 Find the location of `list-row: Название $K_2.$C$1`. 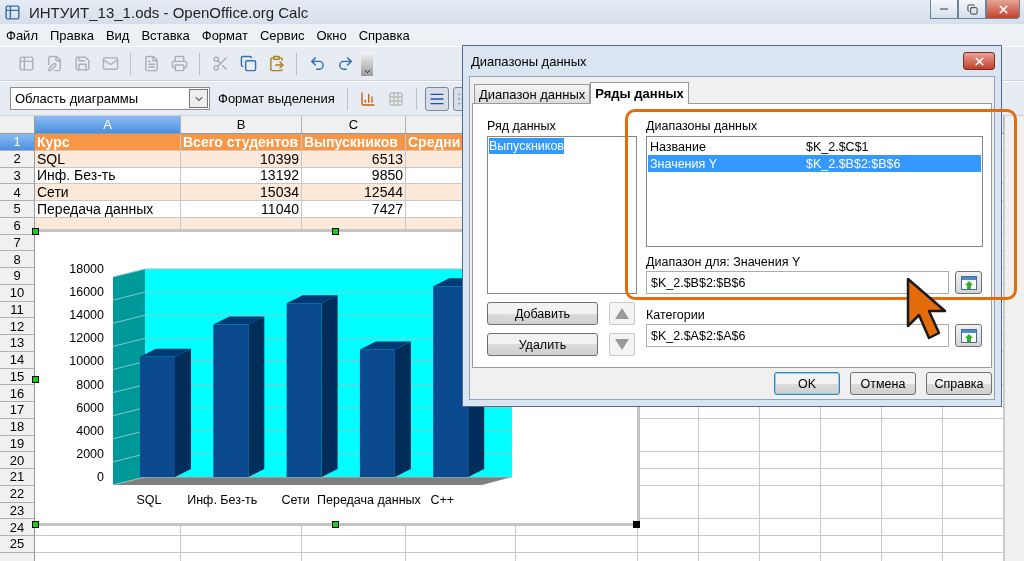

list-row: Название $K_2.$C$1 is located at coordinates (814, 146).